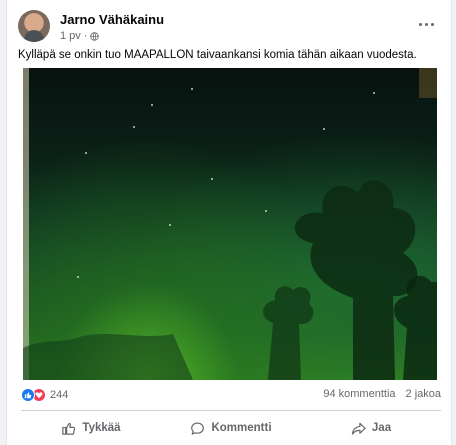  I want to click on action-bar: Tykkää Kommentti Jaa, so click(231, 428).